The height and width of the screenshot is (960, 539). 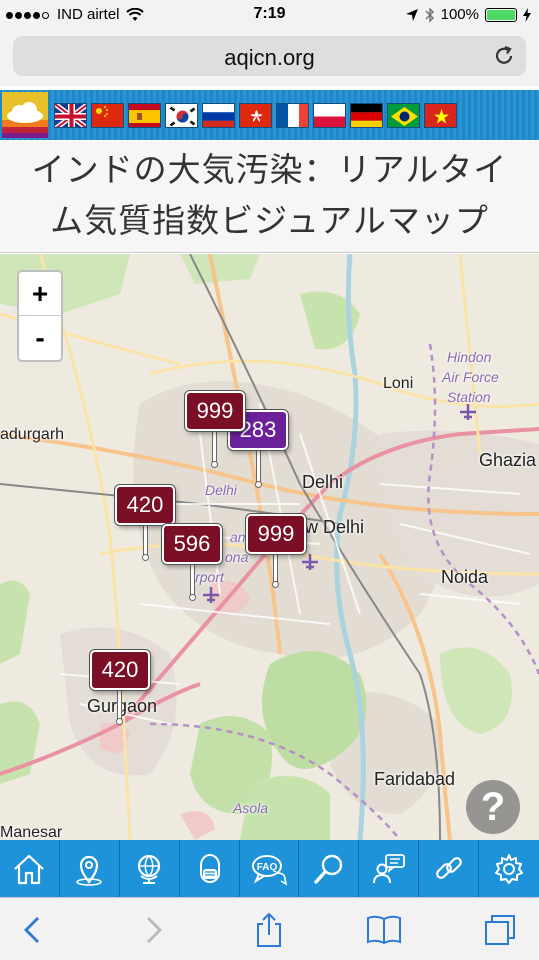 What do you see at coordinates (366, 115) in the screenshot?
I see `flag-germany-icon` at bounding box center [366, 115].